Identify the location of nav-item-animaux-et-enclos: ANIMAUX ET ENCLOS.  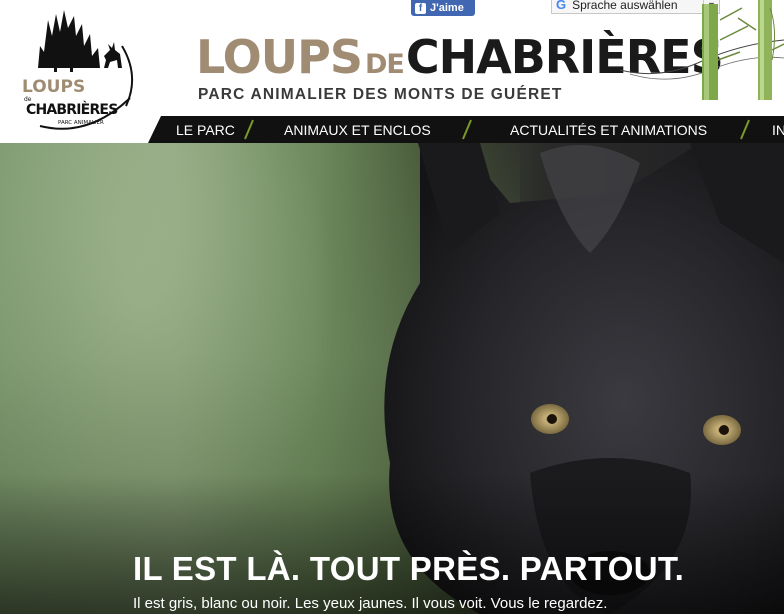
(357, 130).